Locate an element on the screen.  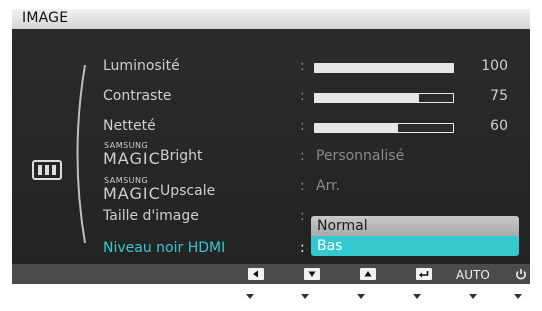
picture-menu-icon is located at coordinates (47, 170).